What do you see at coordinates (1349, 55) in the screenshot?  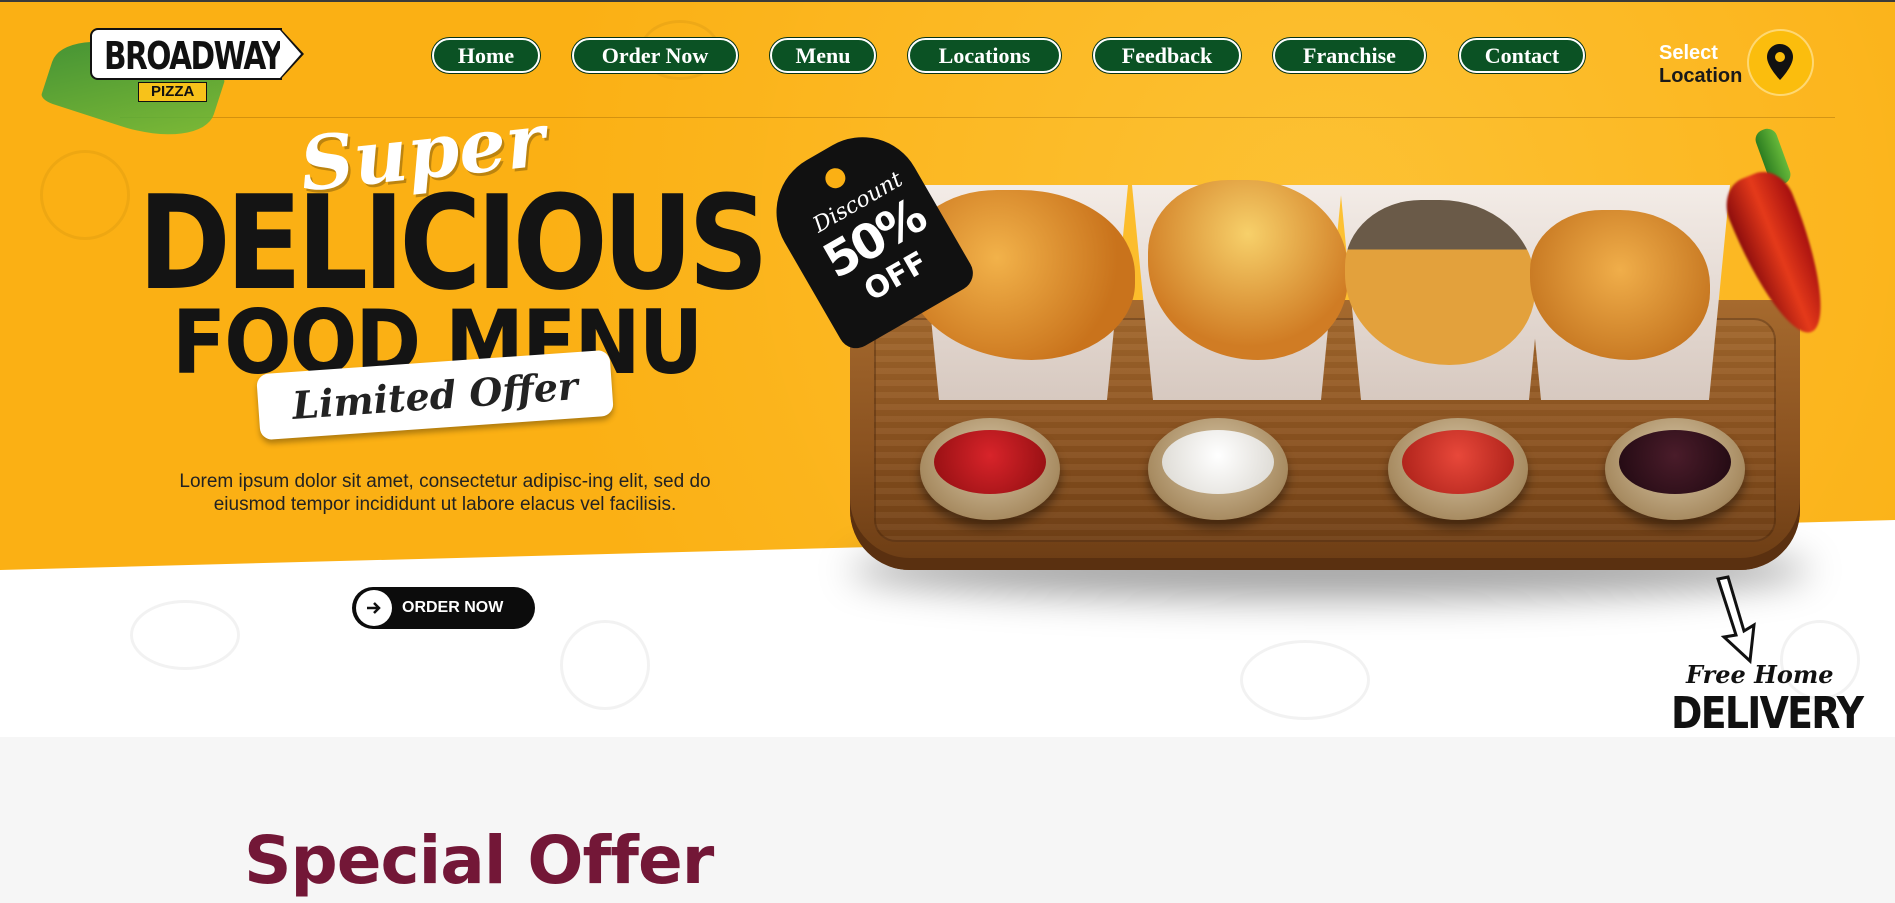 I see `nav-franchise: Franchise` at bounding box center [1349, 55].